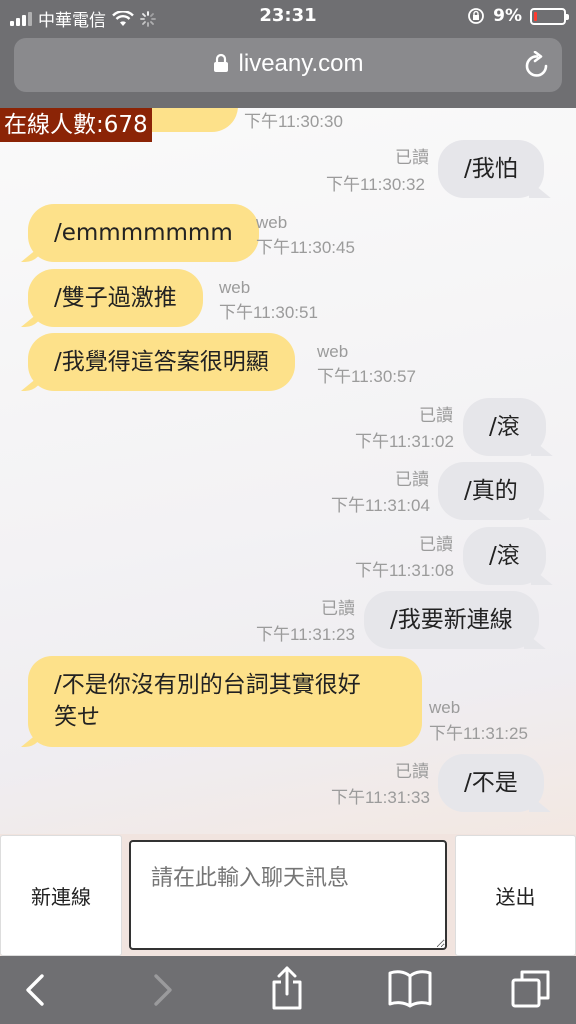 The height and width of the screenshot is (1024, 576). Describe the element at coordinates (476, 16) in the screenshot. I see `rotation-lock-icon` at that location.